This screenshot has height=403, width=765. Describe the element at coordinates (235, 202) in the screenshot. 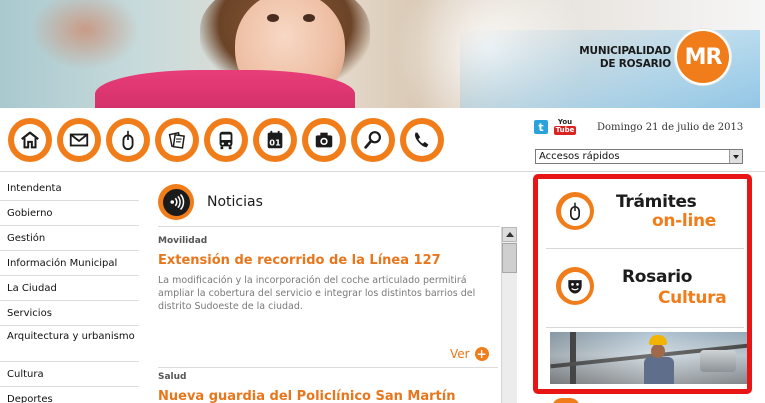

I see `news-section-title: Noticias` at that location.